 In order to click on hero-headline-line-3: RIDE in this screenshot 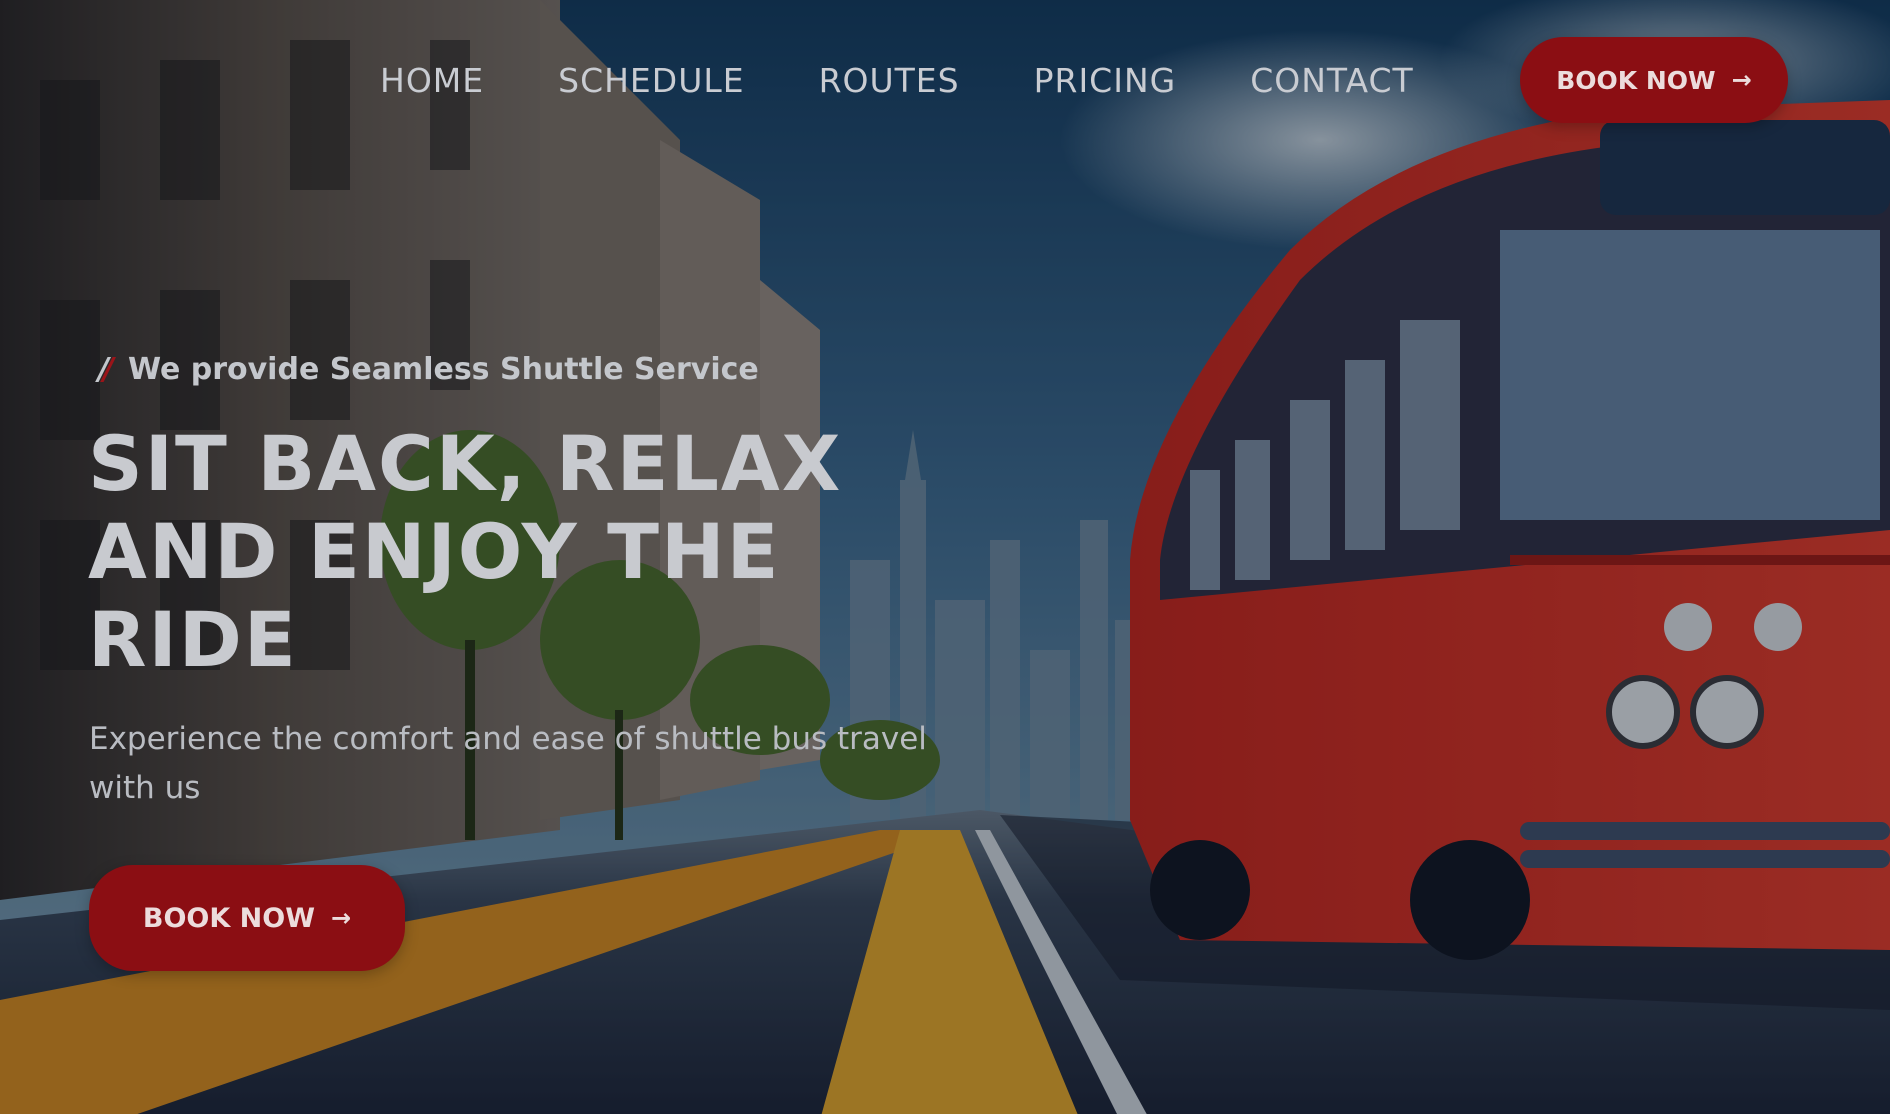, I will do `click(193, 639)`.